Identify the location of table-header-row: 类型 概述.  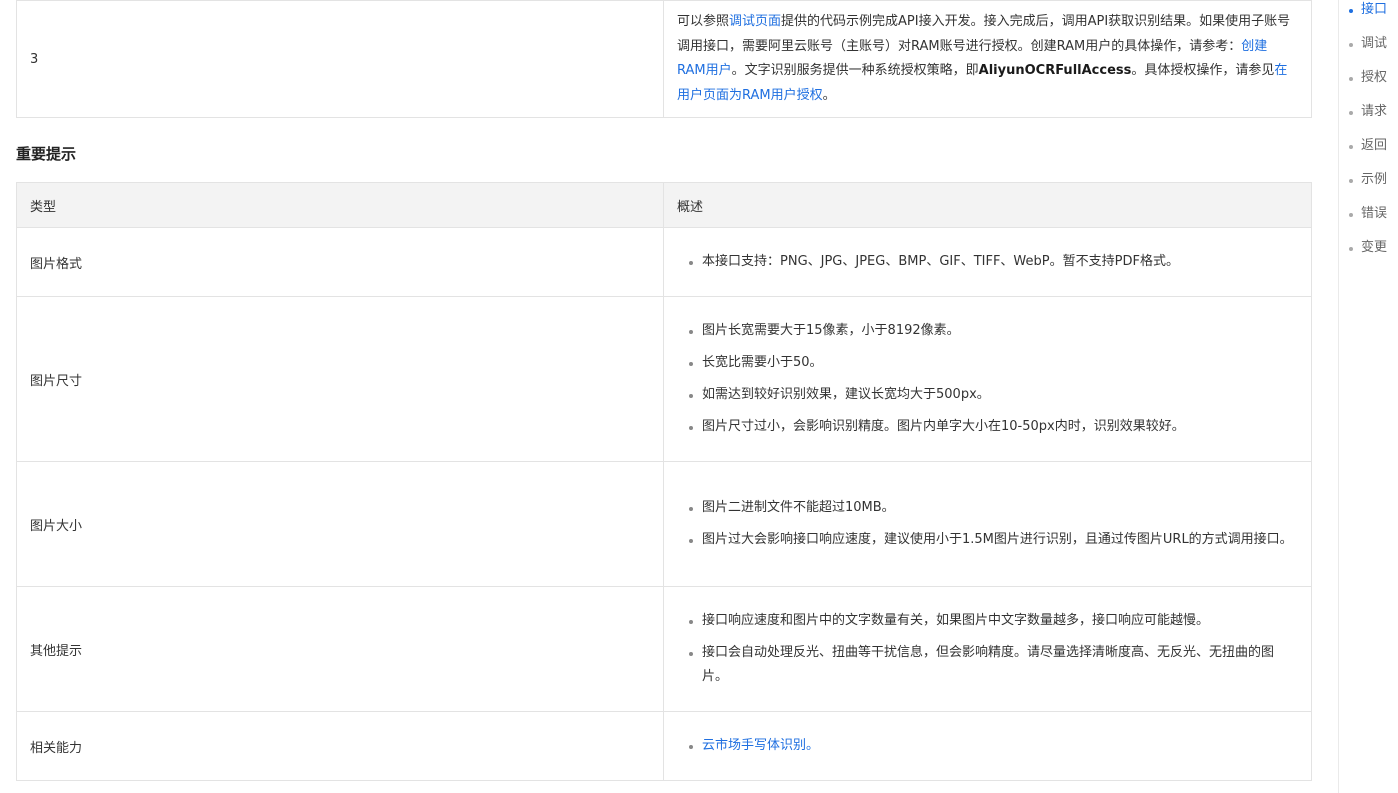
(664, 205).